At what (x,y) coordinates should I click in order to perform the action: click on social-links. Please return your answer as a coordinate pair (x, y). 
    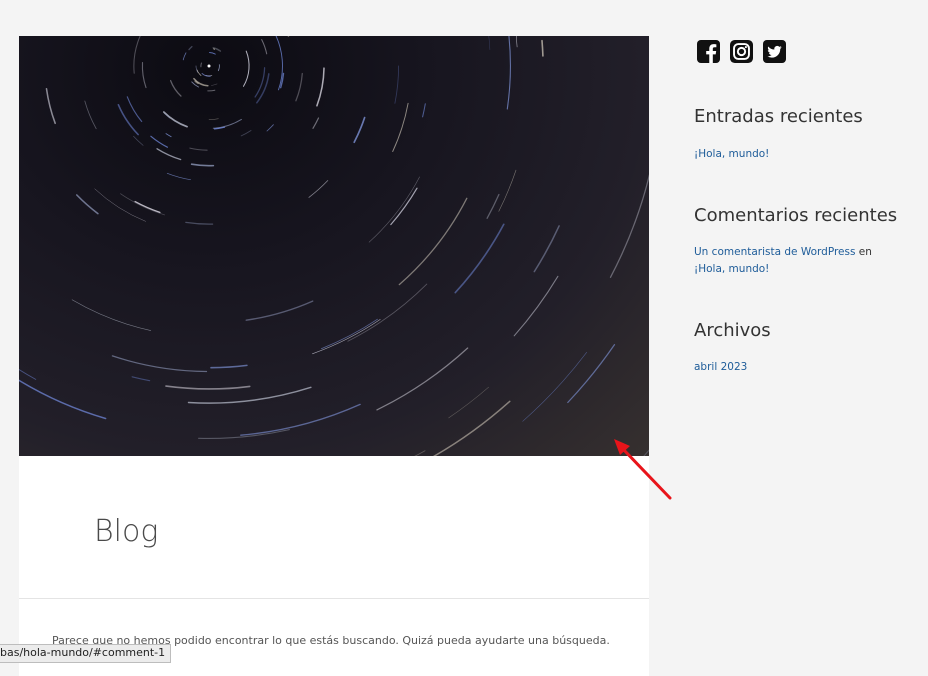
    Looking at the image, I should click on (741, 51).